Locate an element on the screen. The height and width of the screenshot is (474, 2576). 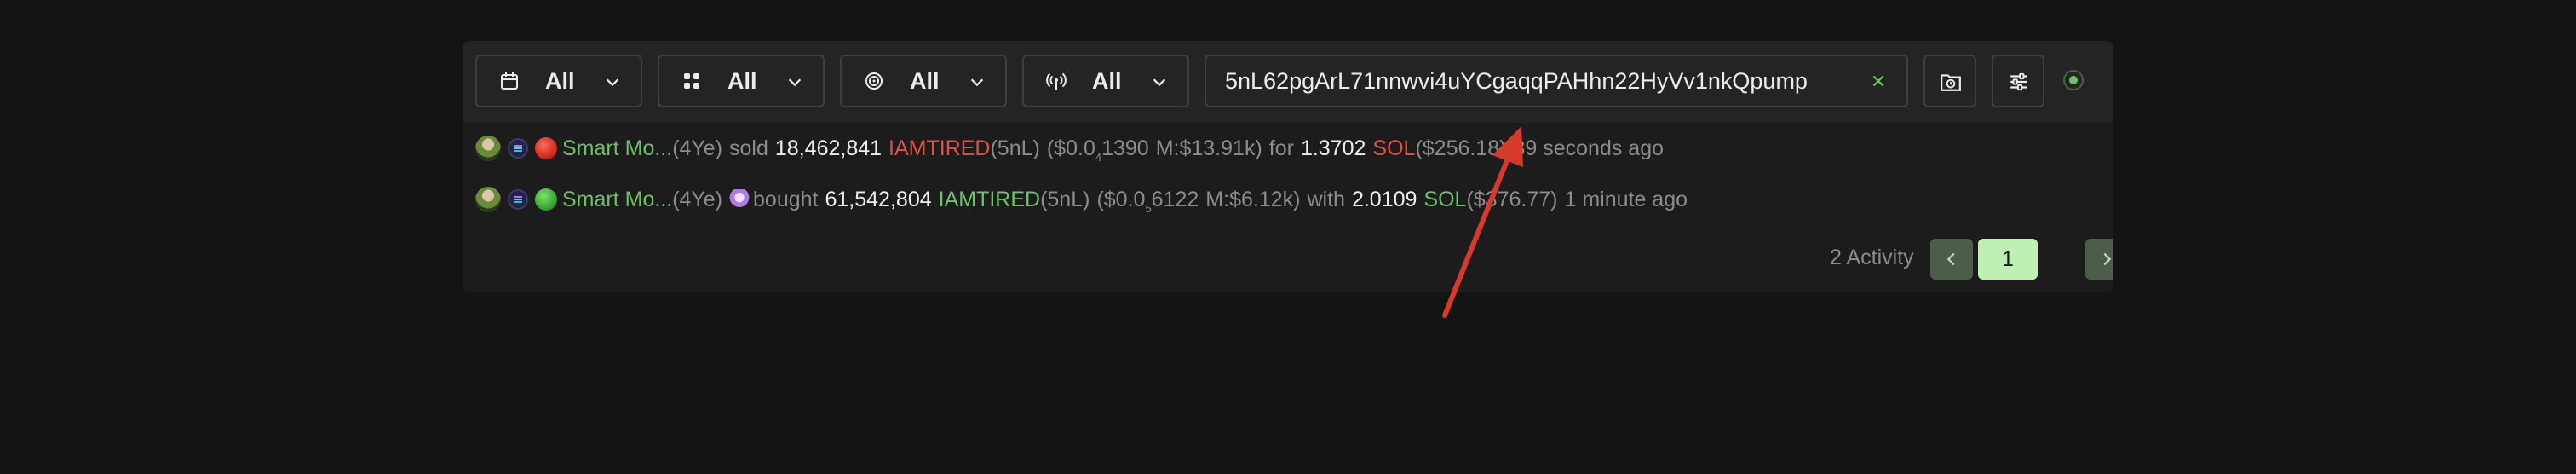
price-digits: 1390 is located at coordinates (1125, 148).